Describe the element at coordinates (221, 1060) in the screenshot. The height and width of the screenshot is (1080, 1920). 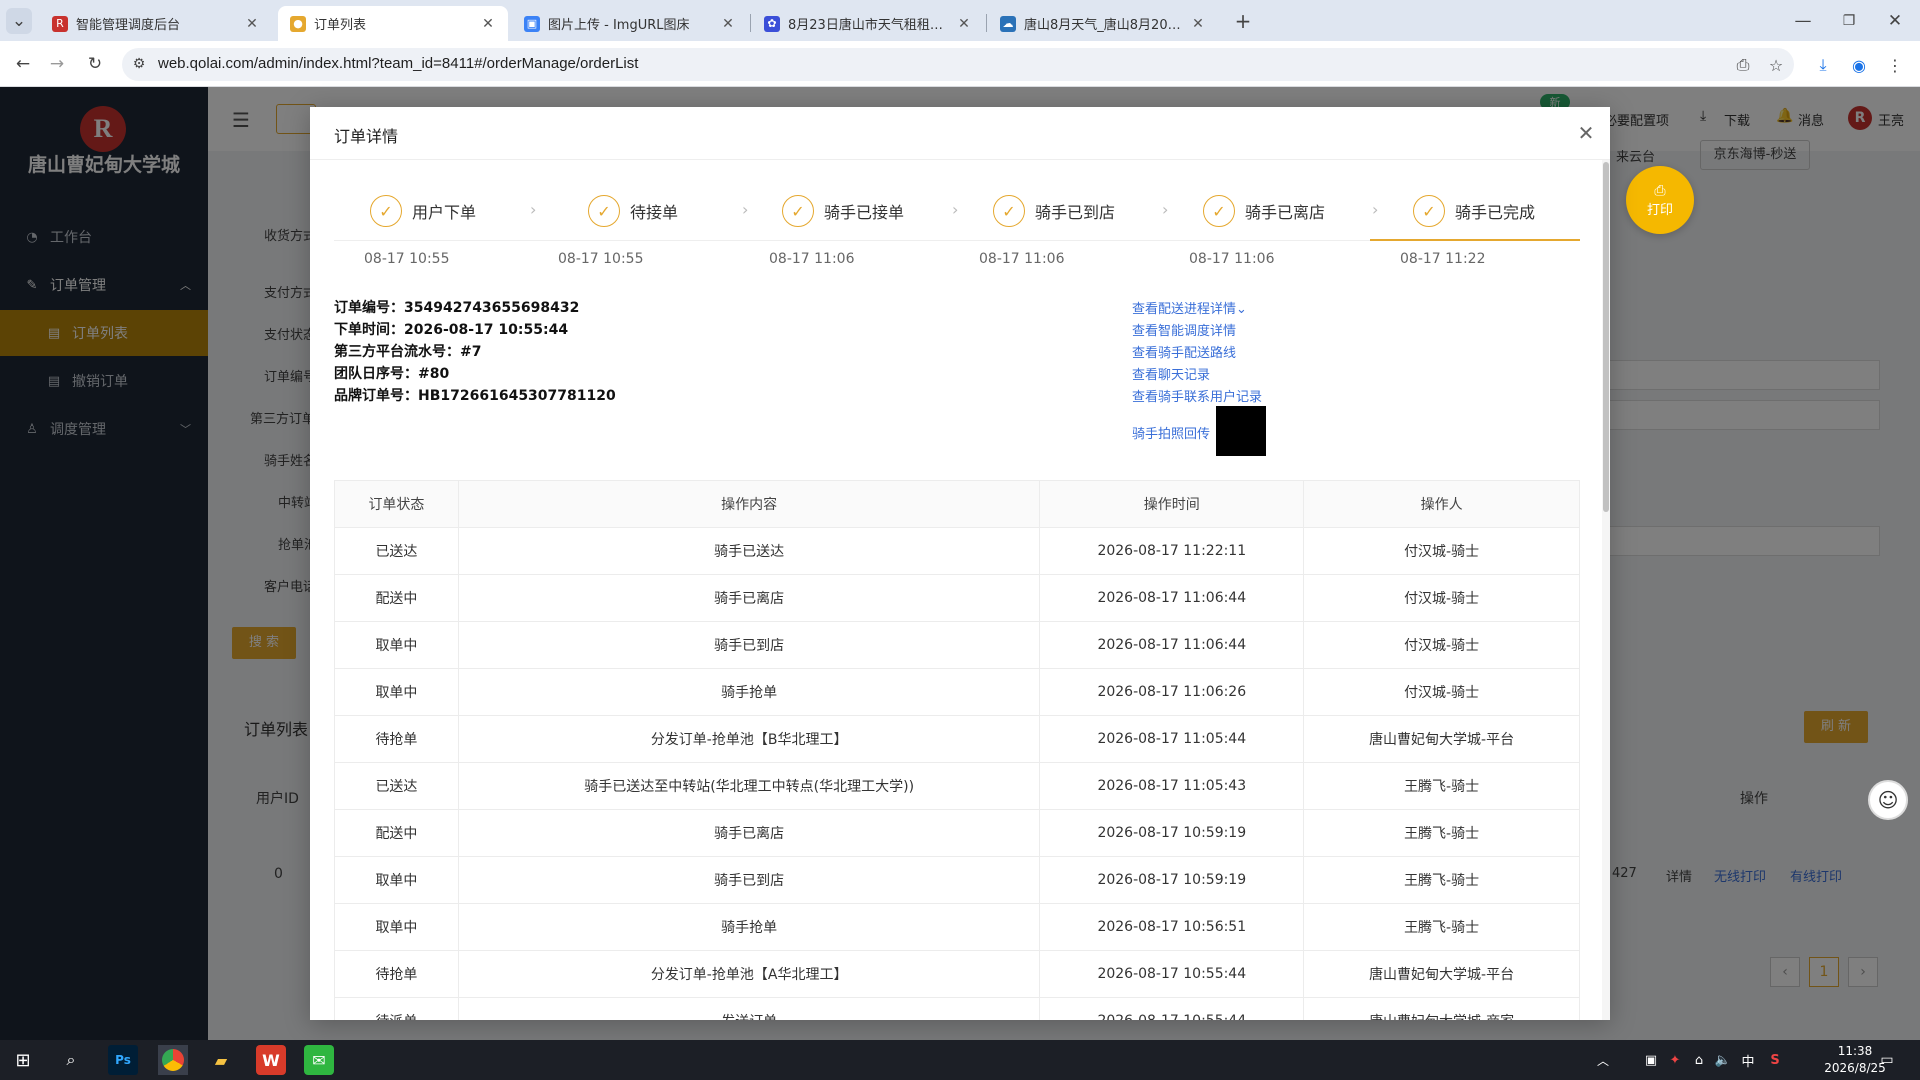
I see `file-explorer-icon: ▰` at that location.